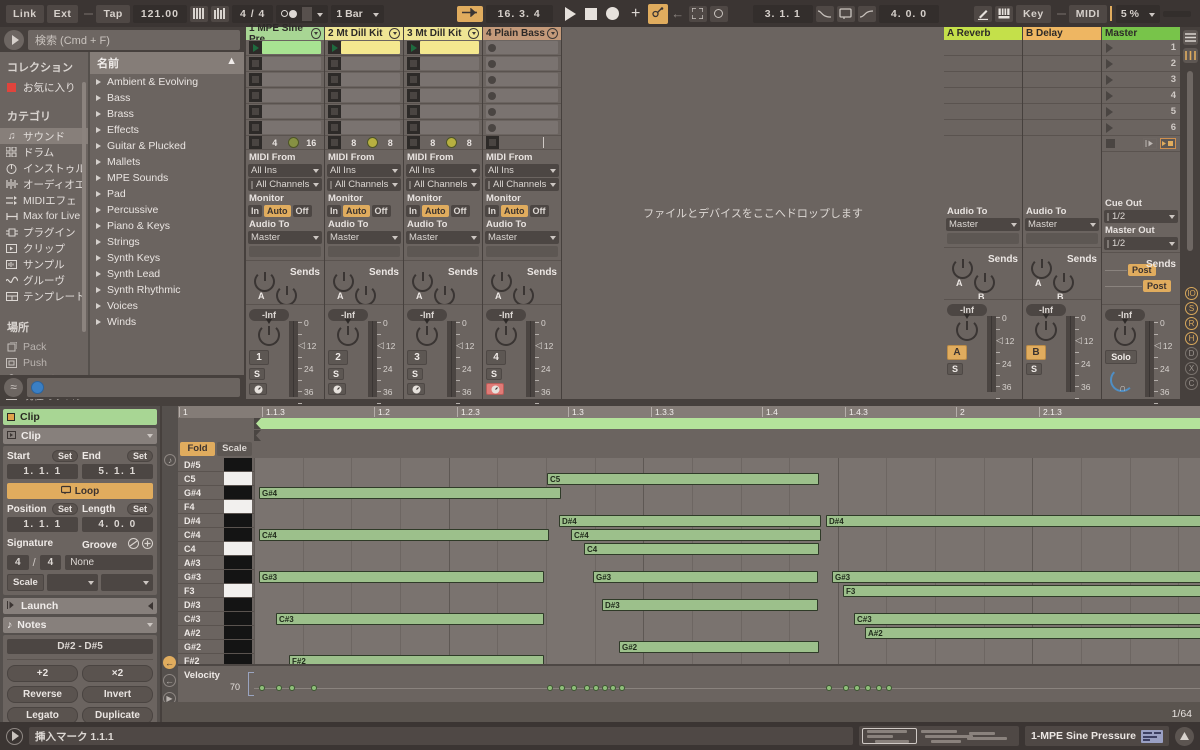 Image resolution: width=1200 pixels, height=750 pixels. Describe the element at coordinates (285, 252) in the screenshot. I see `audio-to-sub-select` at that location.